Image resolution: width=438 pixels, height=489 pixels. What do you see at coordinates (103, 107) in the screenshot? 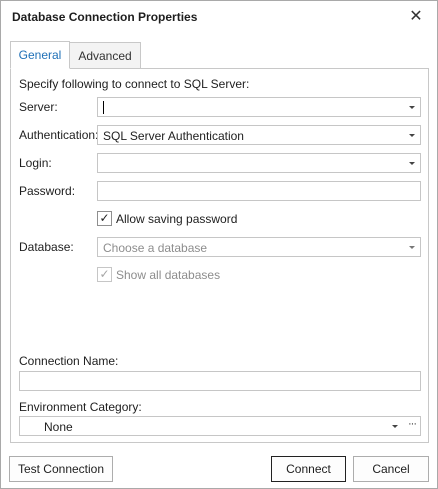
I see `text-cursor` at bounding box center [103, 107].